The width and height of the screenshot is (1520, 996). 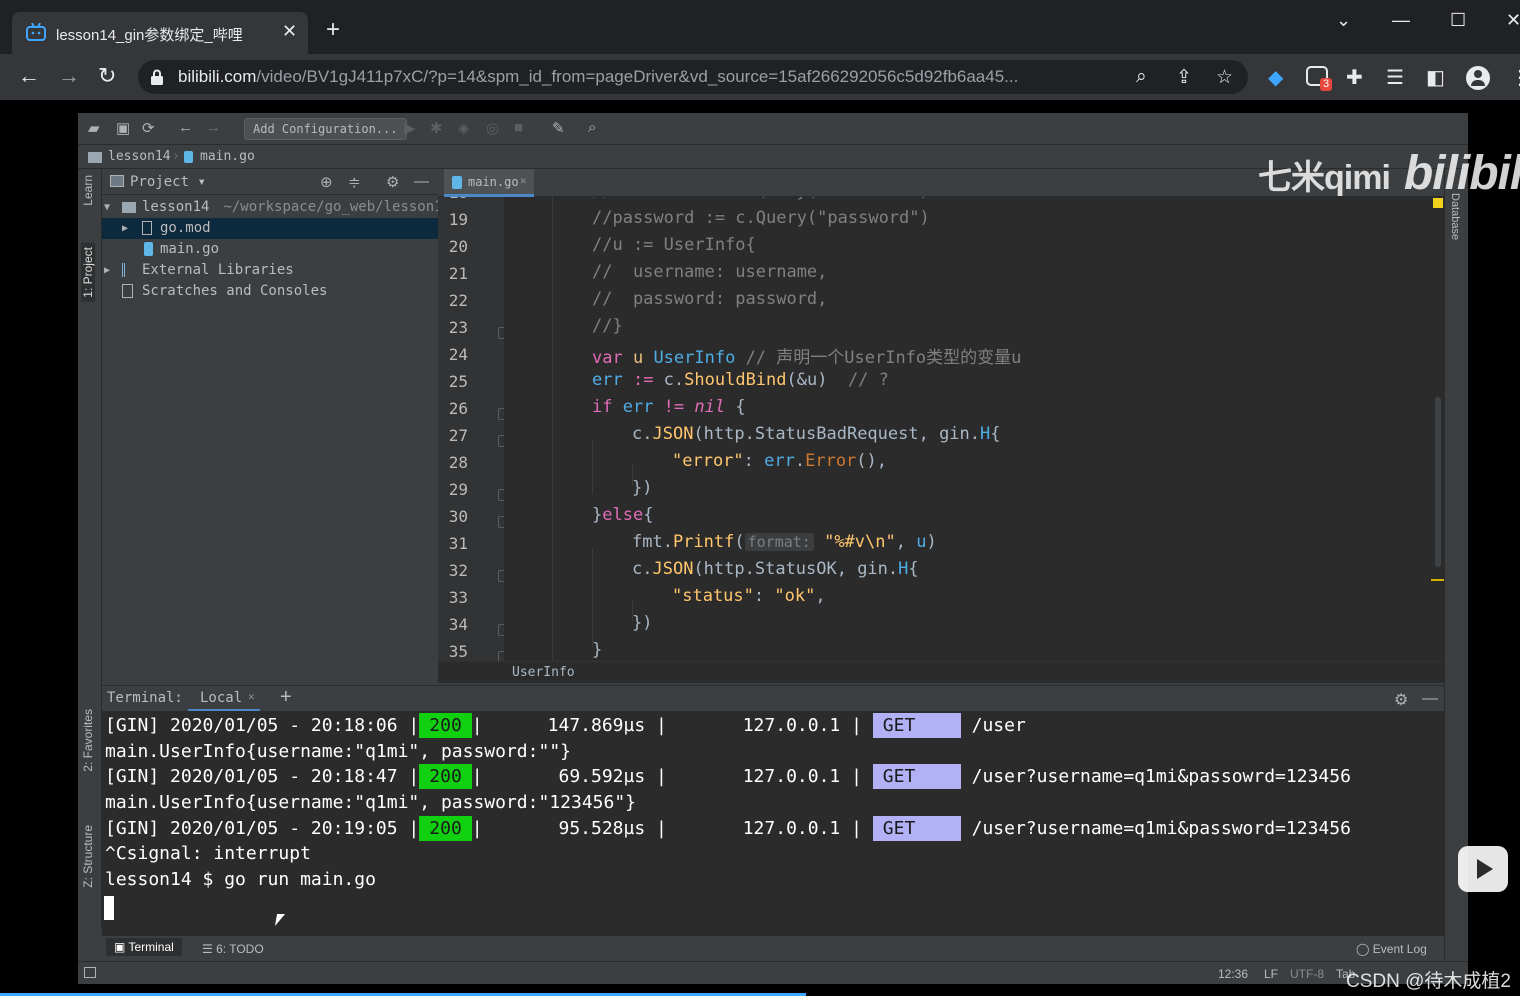 What do you see at coordinates (160, 33) in the screenshot?
I see `browser-tab: lesson14_gin参数绑定_哔哩 ✕` at bounding box center [160, 33].